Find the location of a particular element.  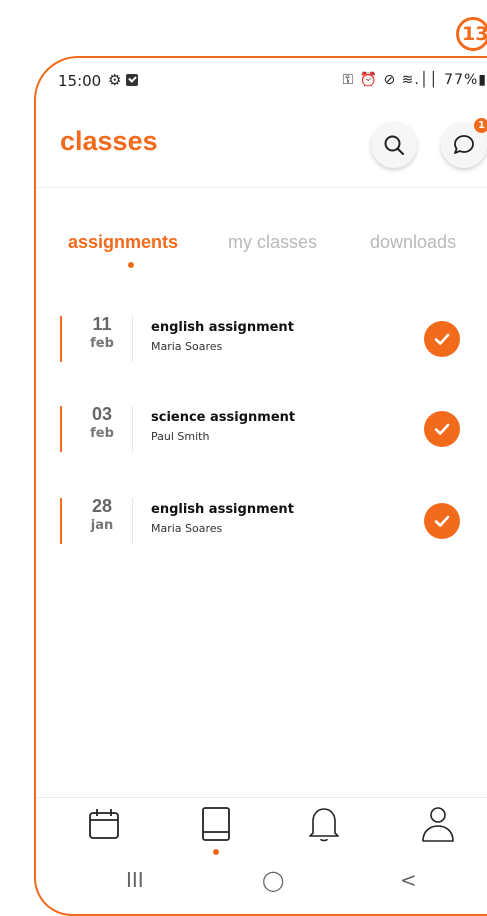

calendar-icon is located at coordinates (104, 824).